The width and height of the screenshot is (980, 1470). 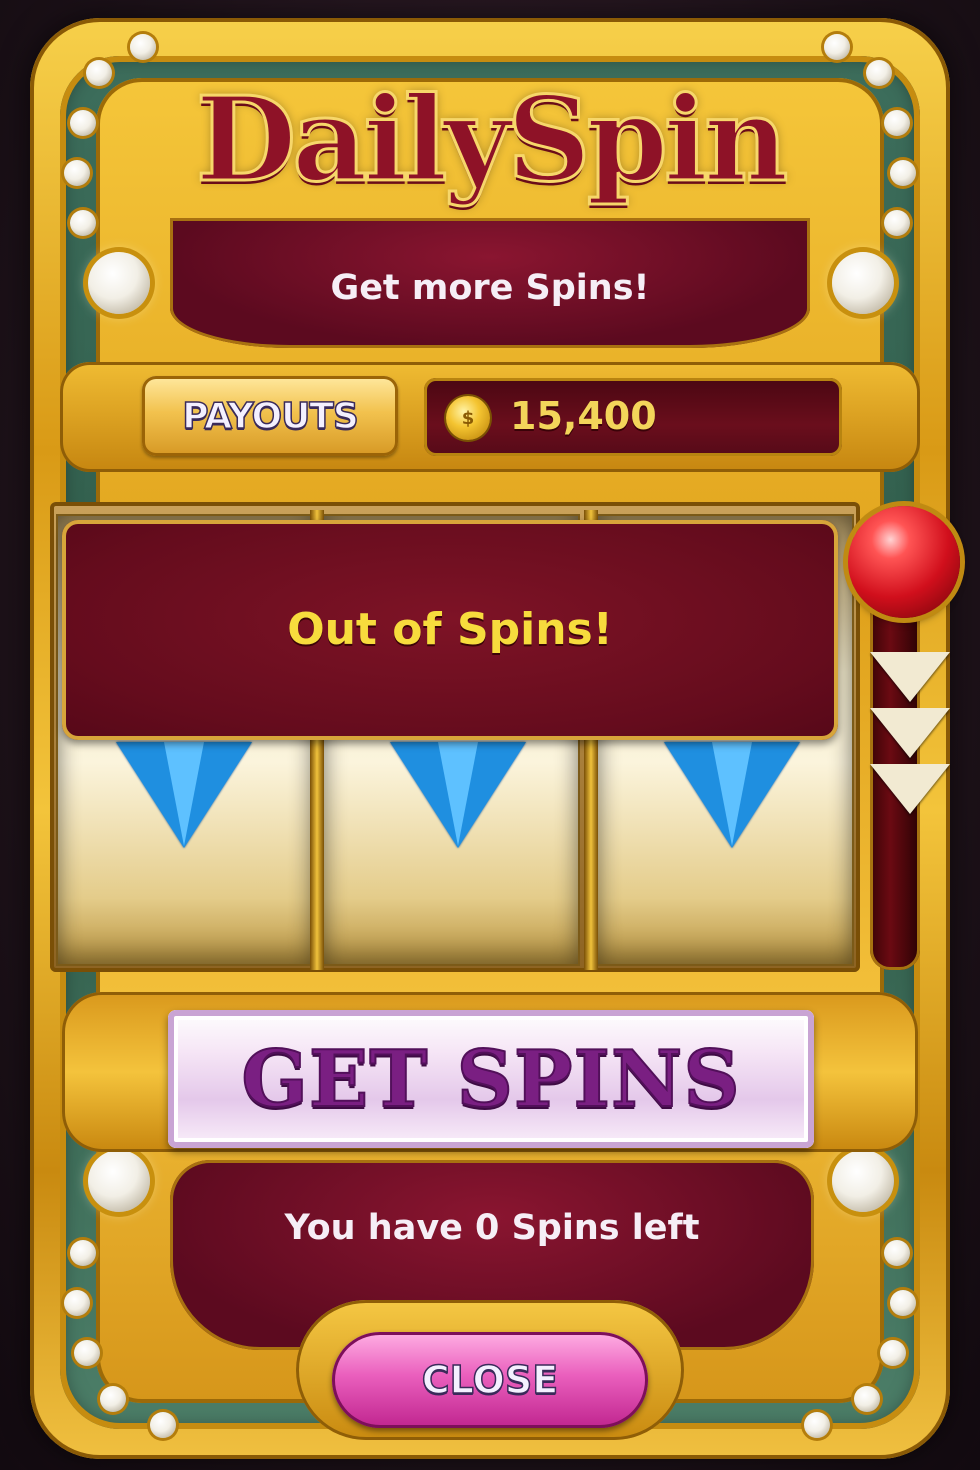 What do you see at coordinates (270, 416) in the screenshot?
I see `payouts-button: PAYOUTS` at bounding box center [270, 416].